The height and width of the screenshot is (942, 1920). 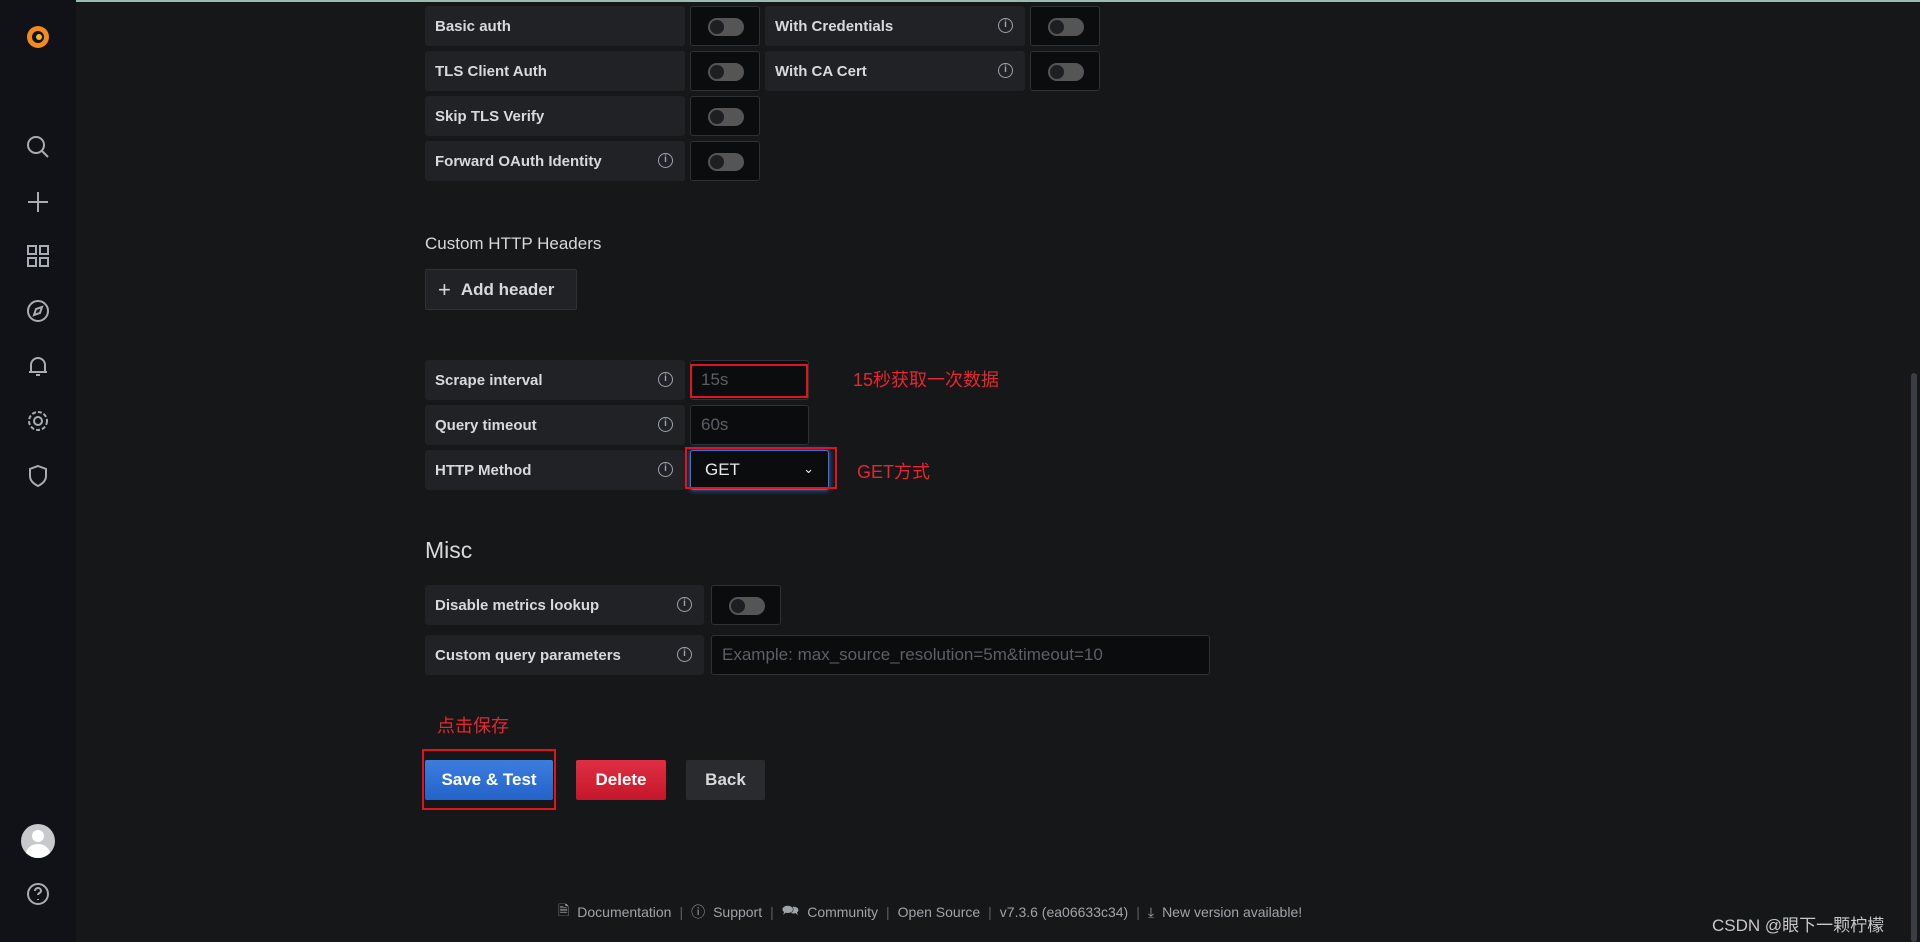 What do you see at coordinates (939, 912) in the screenshot?
I see `open-source-link: Open Source` at bounding box center [939, 912].